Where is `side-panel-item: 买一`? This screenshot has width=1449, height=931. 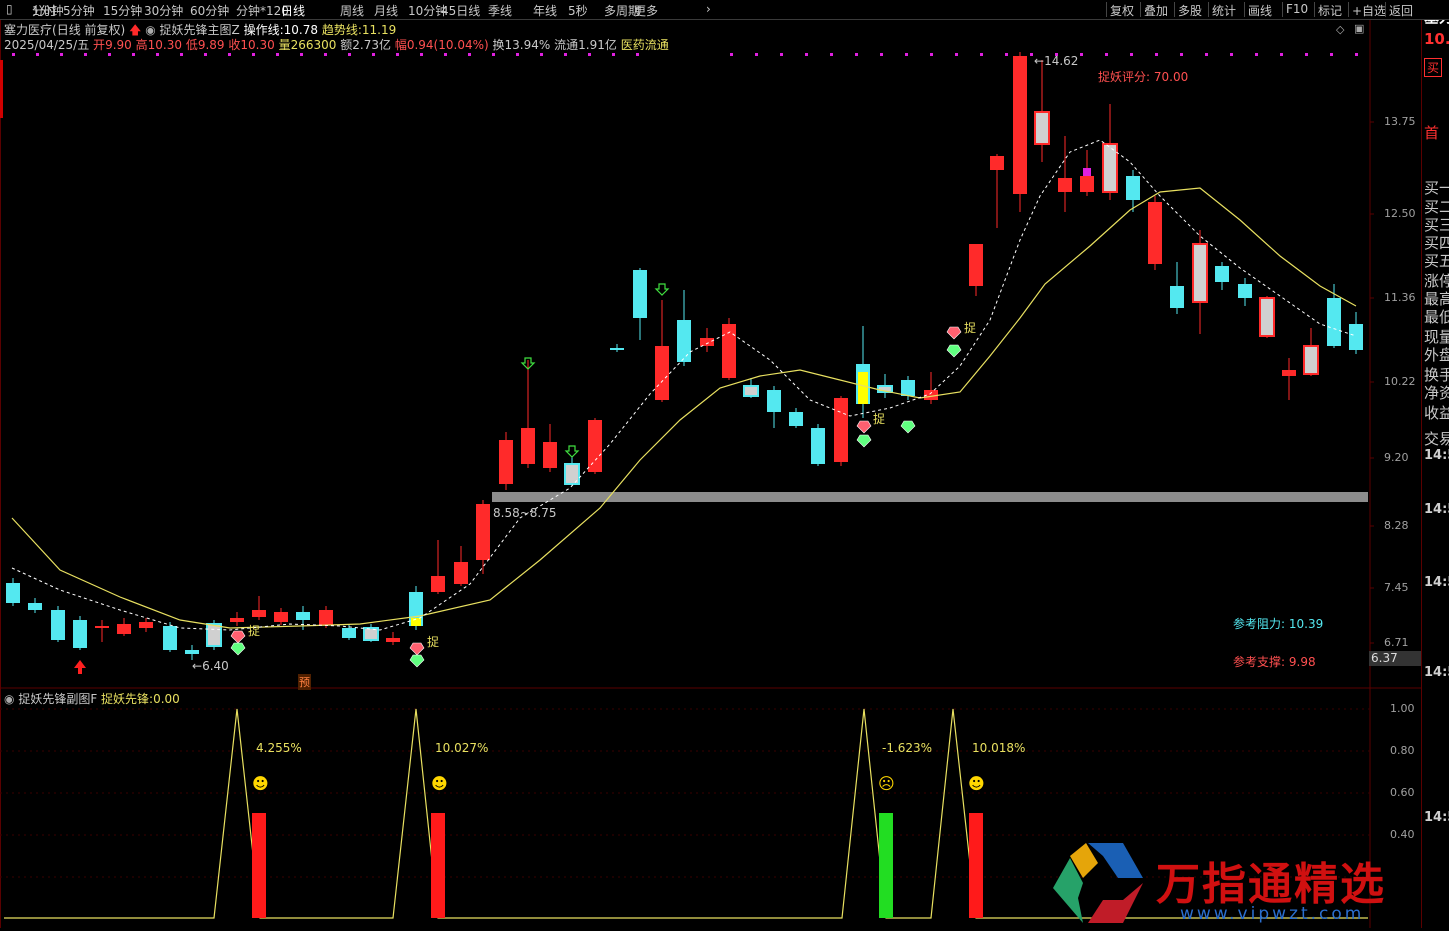
side-panel-item: 买一 is located at coordinates (1436, 188).